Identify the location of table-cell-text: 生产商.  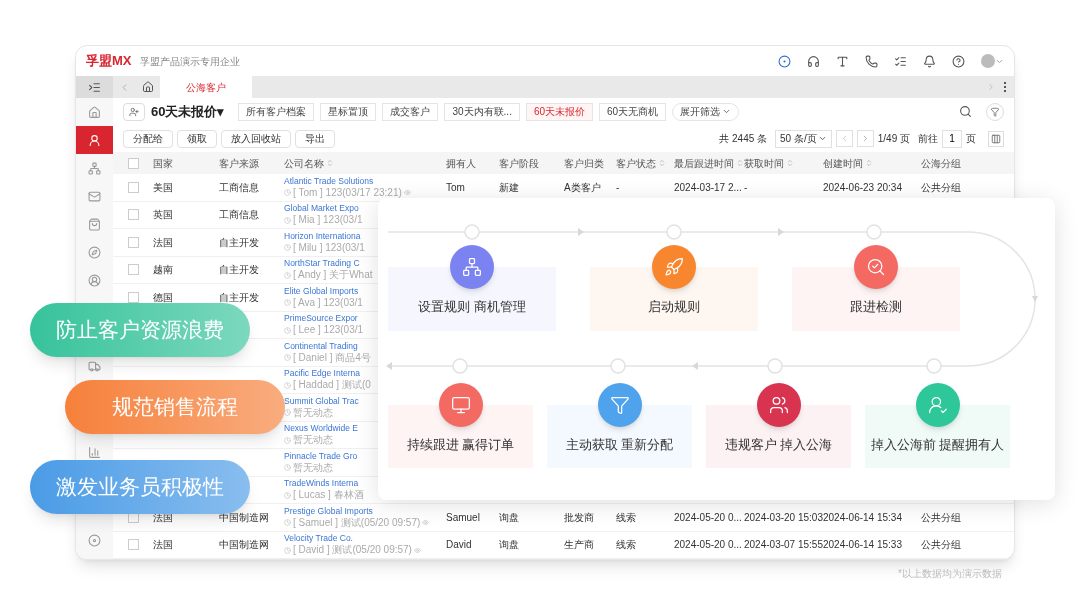
(579, 545).